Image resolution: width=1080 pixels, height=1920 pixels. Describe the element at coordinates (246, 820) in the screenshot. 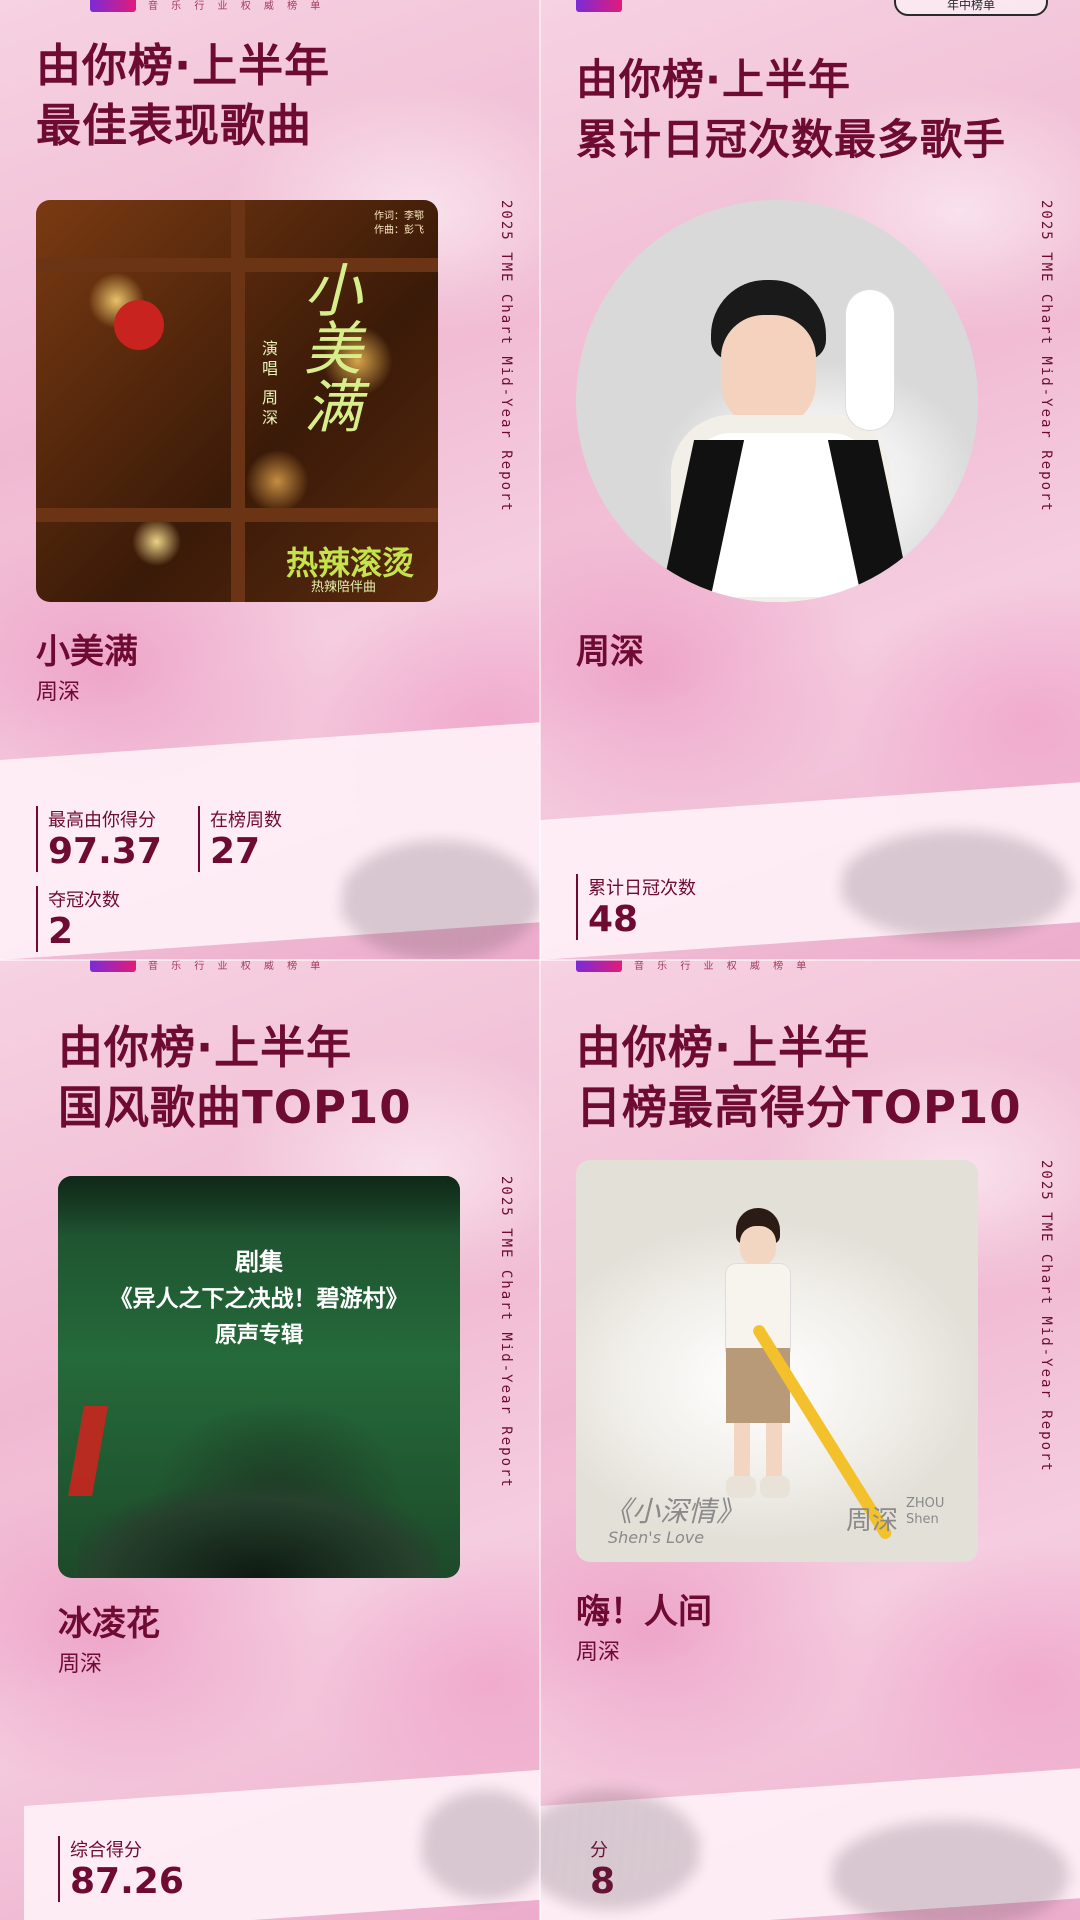

I see `stat-label: 在榜周数` at that location.